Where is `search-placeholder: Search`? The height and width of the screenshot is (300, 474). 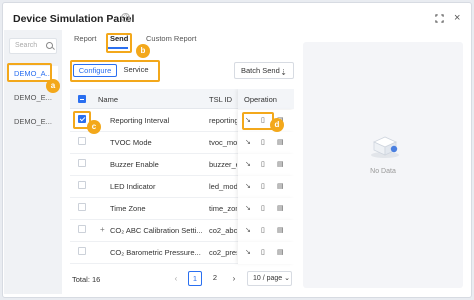 search-placeholder: Search is located at coordinates (26, 45).